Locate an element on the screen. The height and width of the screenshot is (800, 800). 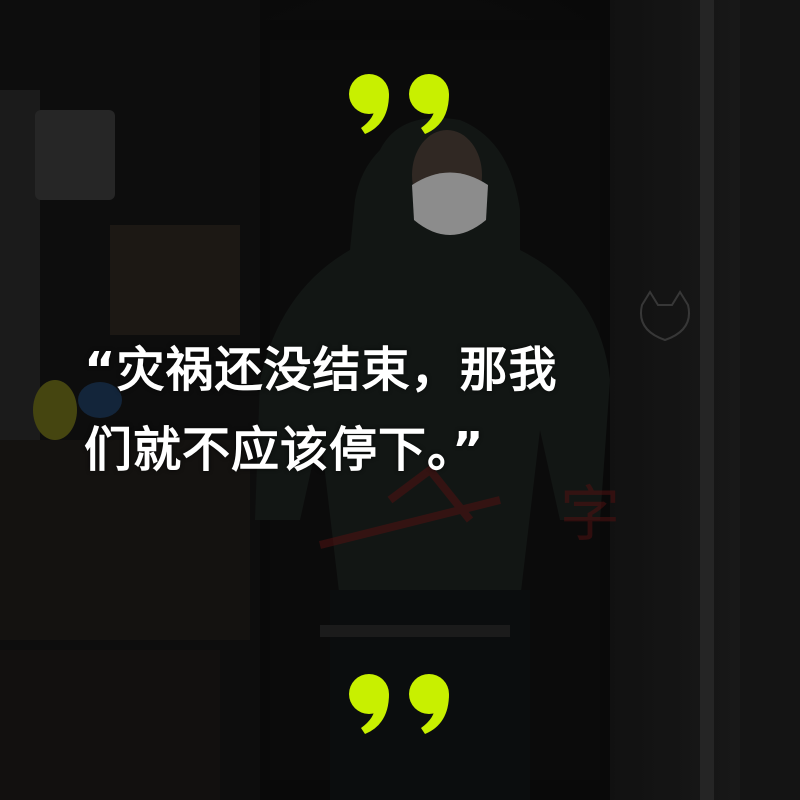
close-quote-icon is located at coordinates (399, 704).